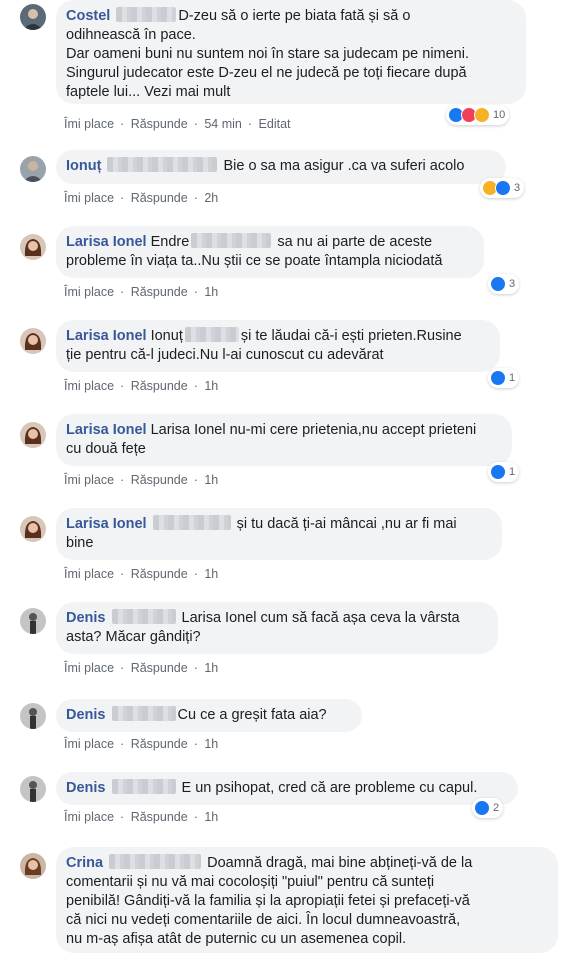 This screenshot has width=573, height=959. Describe the element at coordinates (223, 124) in the screenshot. I see `timestamp: 54 min` at that location.